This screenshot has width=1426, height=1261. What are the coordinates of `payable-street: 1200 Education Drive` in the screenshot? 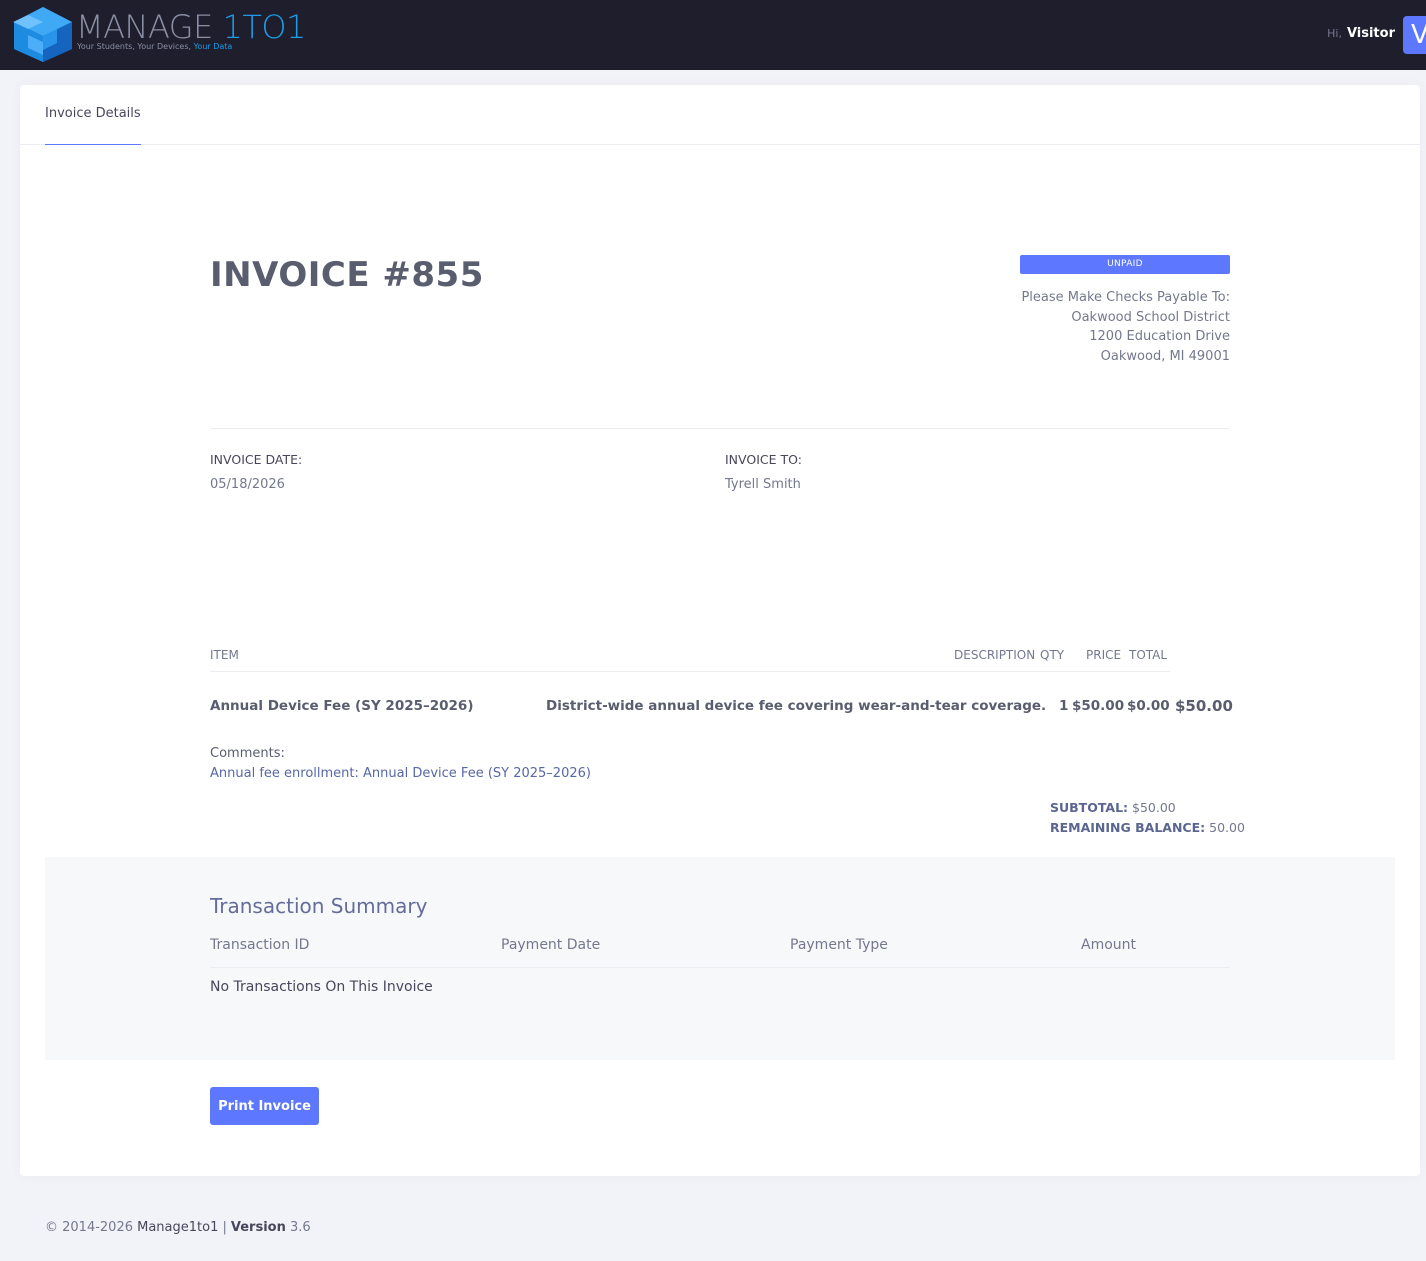 It's located at (1159, 336).